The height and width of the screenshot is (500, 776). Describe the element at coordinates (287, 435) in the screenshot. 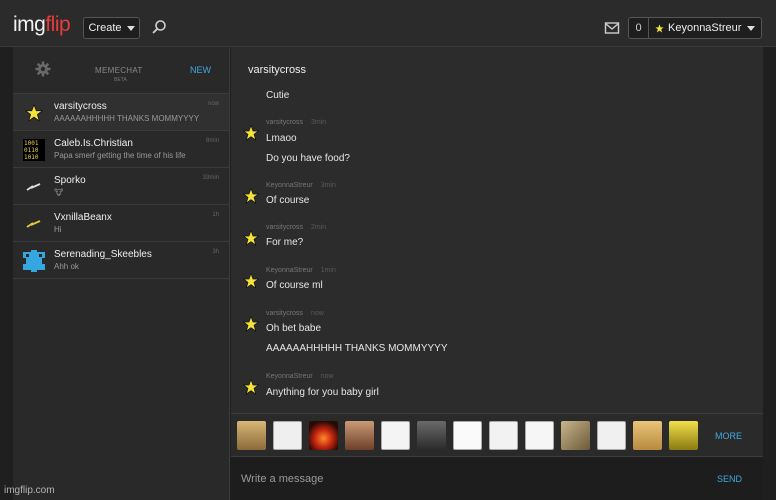

I see `troll-face-meme-thumb` at that location.